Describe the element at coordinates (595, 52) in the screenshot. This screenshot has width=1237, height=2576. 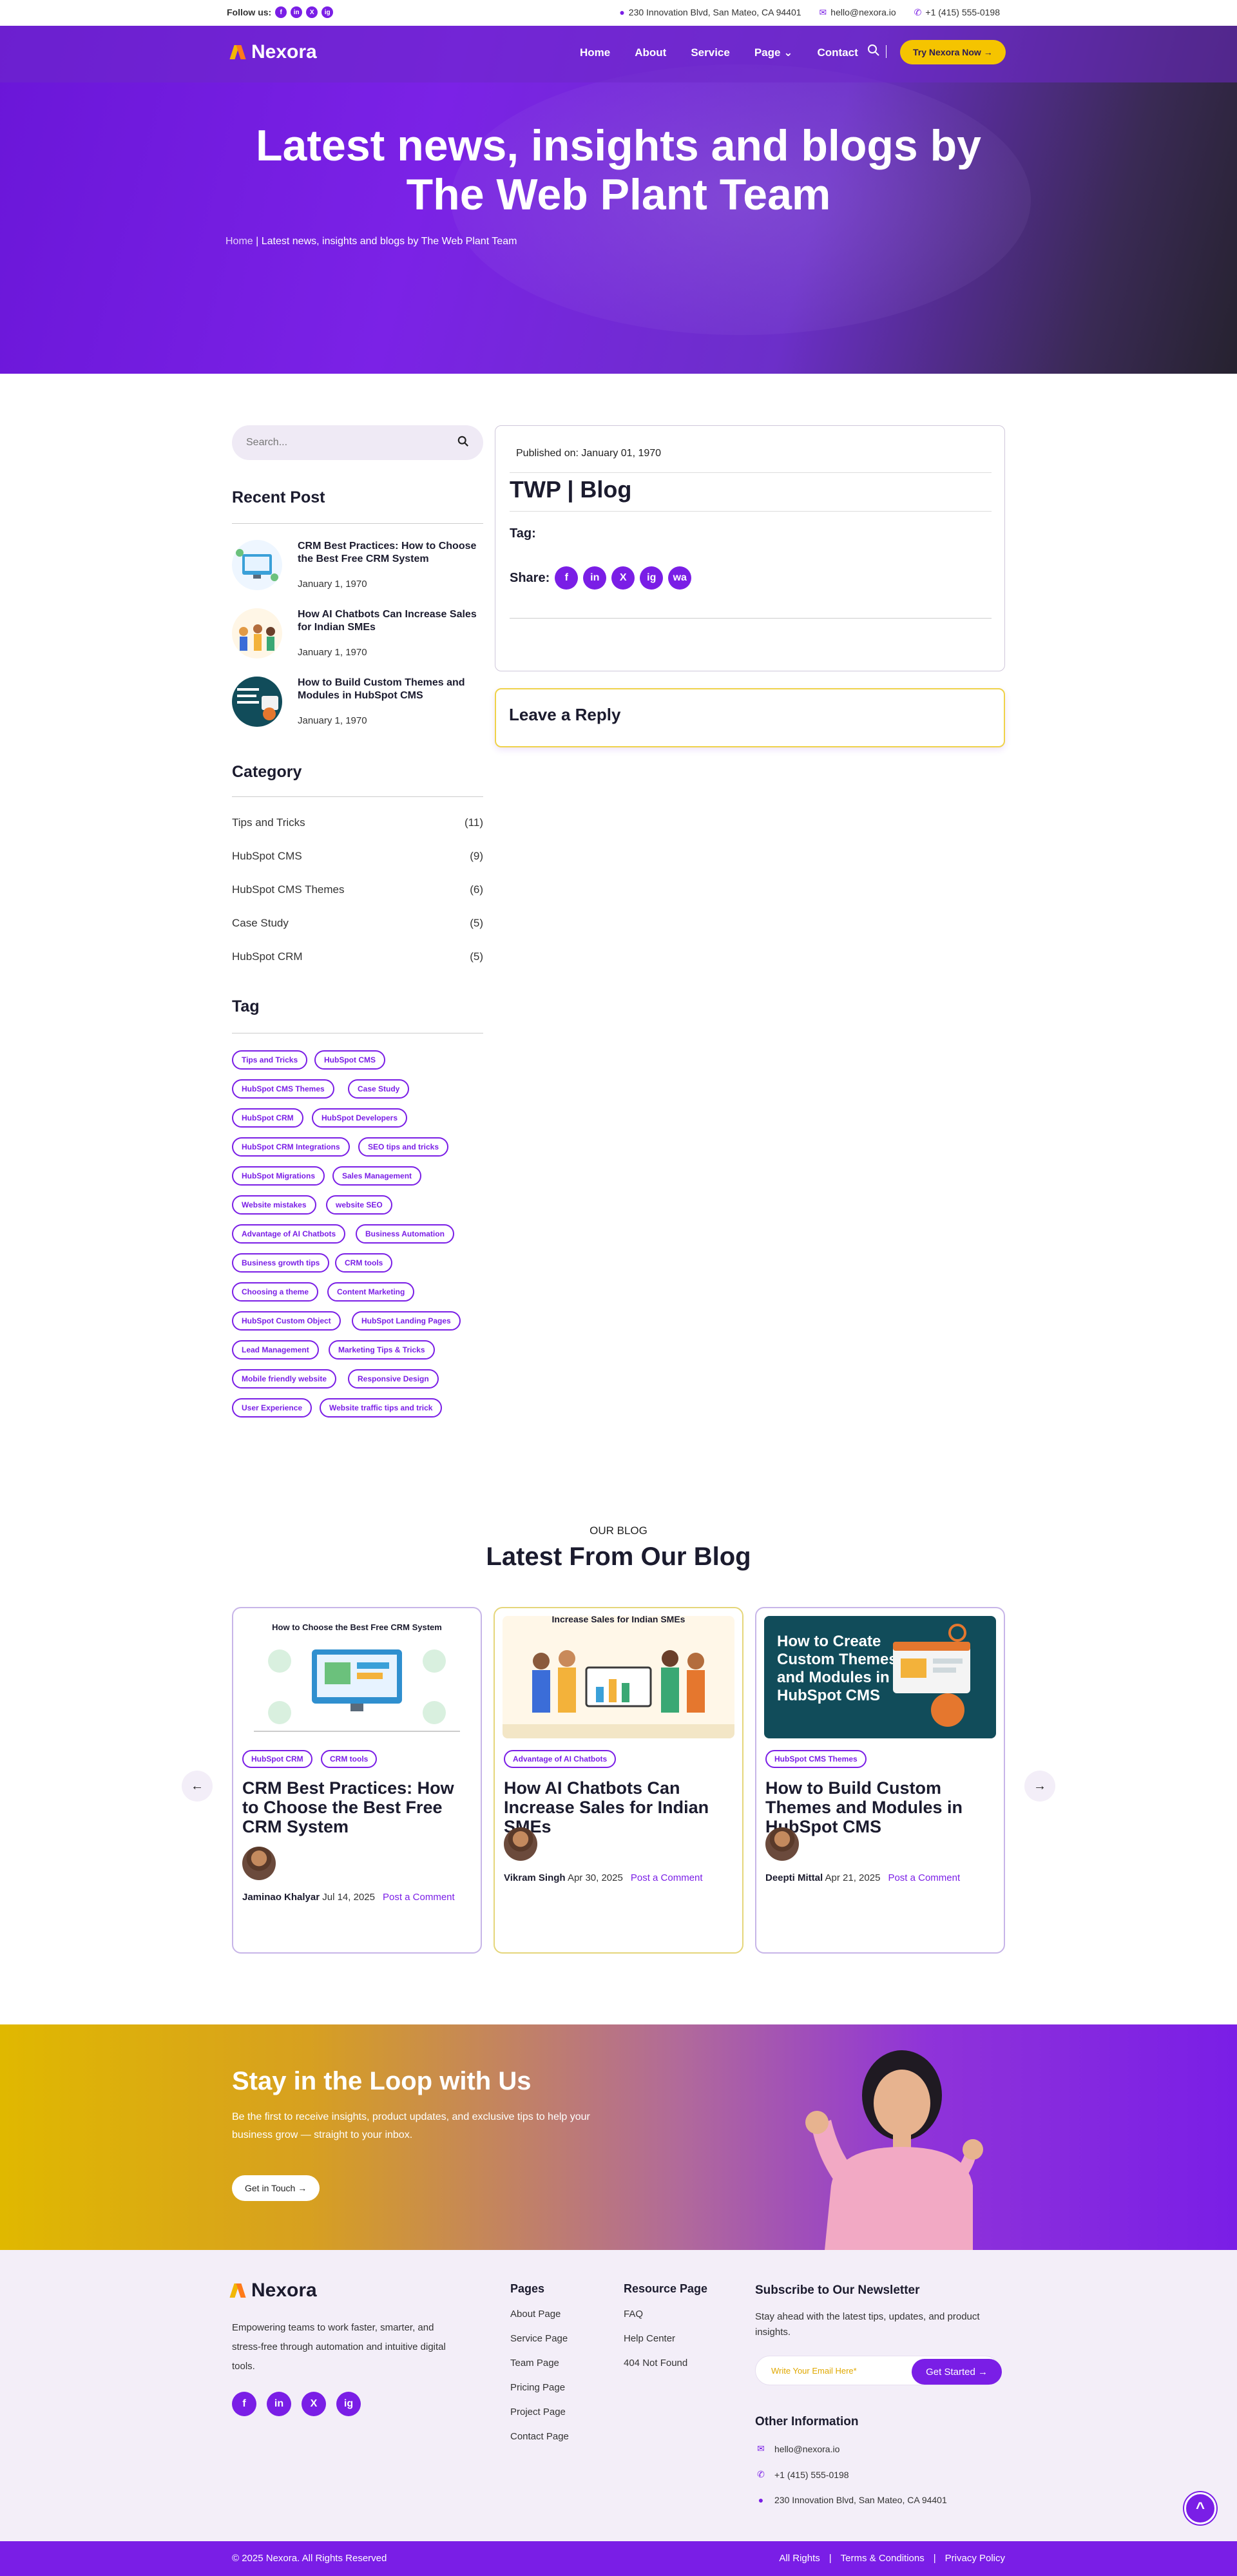
I see `nav-home: Home` at that location.